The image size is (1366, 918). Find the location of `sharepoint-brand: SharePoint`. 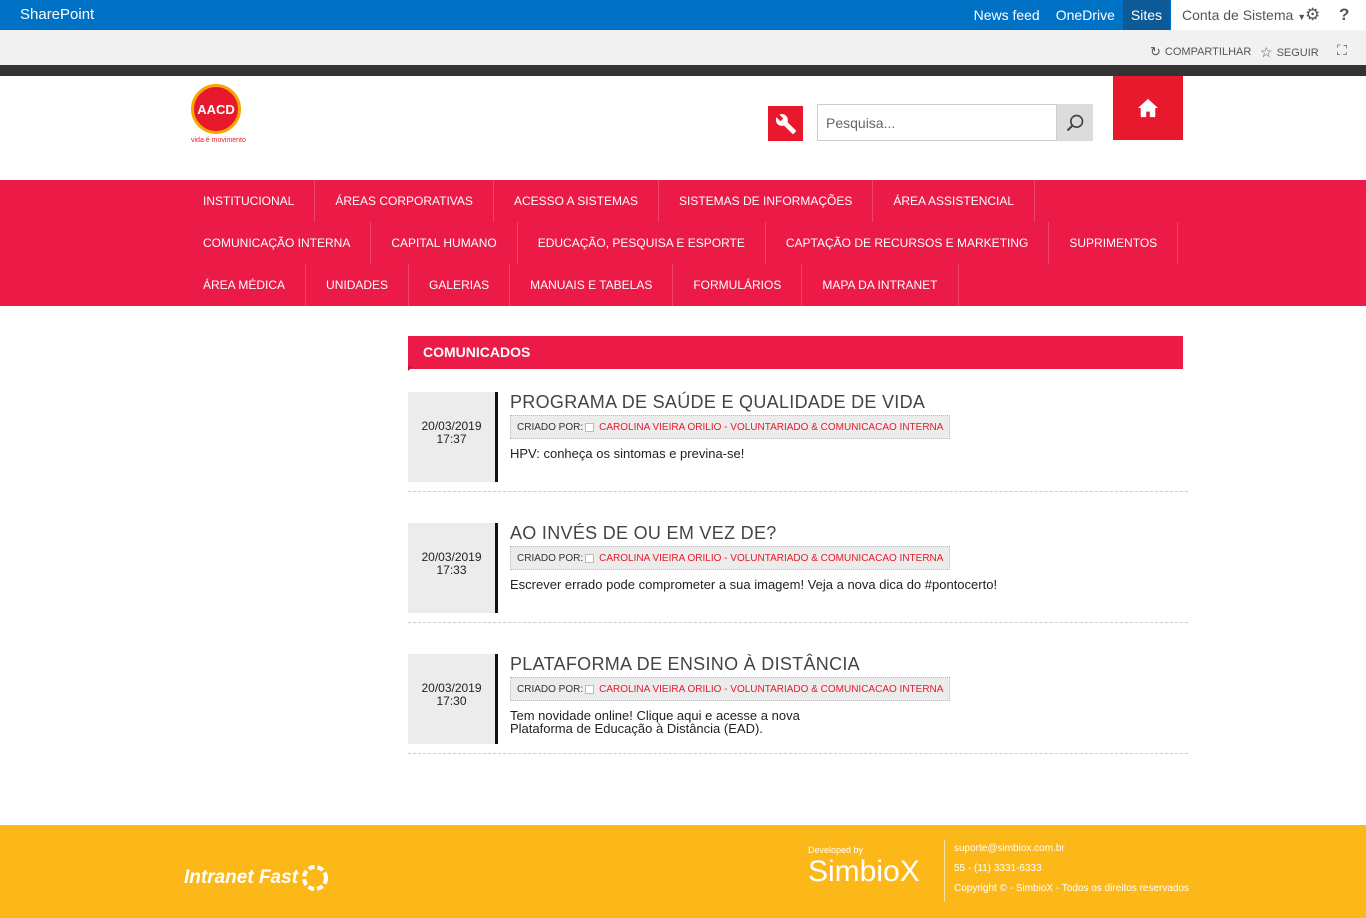

sharepoint-brand: SharePoint is located at coordinates (57, 14).